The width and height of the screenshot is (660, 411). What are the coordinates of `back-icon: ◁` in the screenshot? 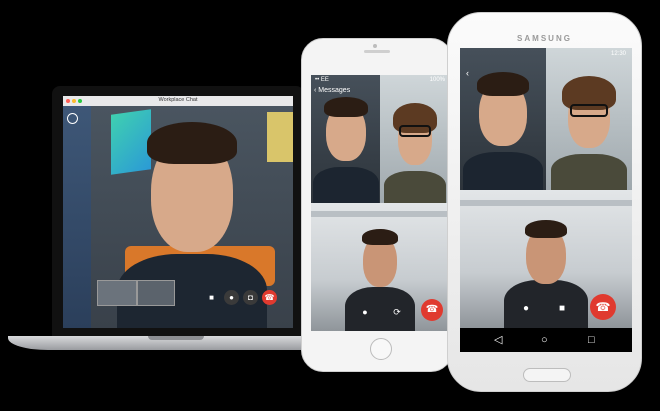 It's located at (498, 340).